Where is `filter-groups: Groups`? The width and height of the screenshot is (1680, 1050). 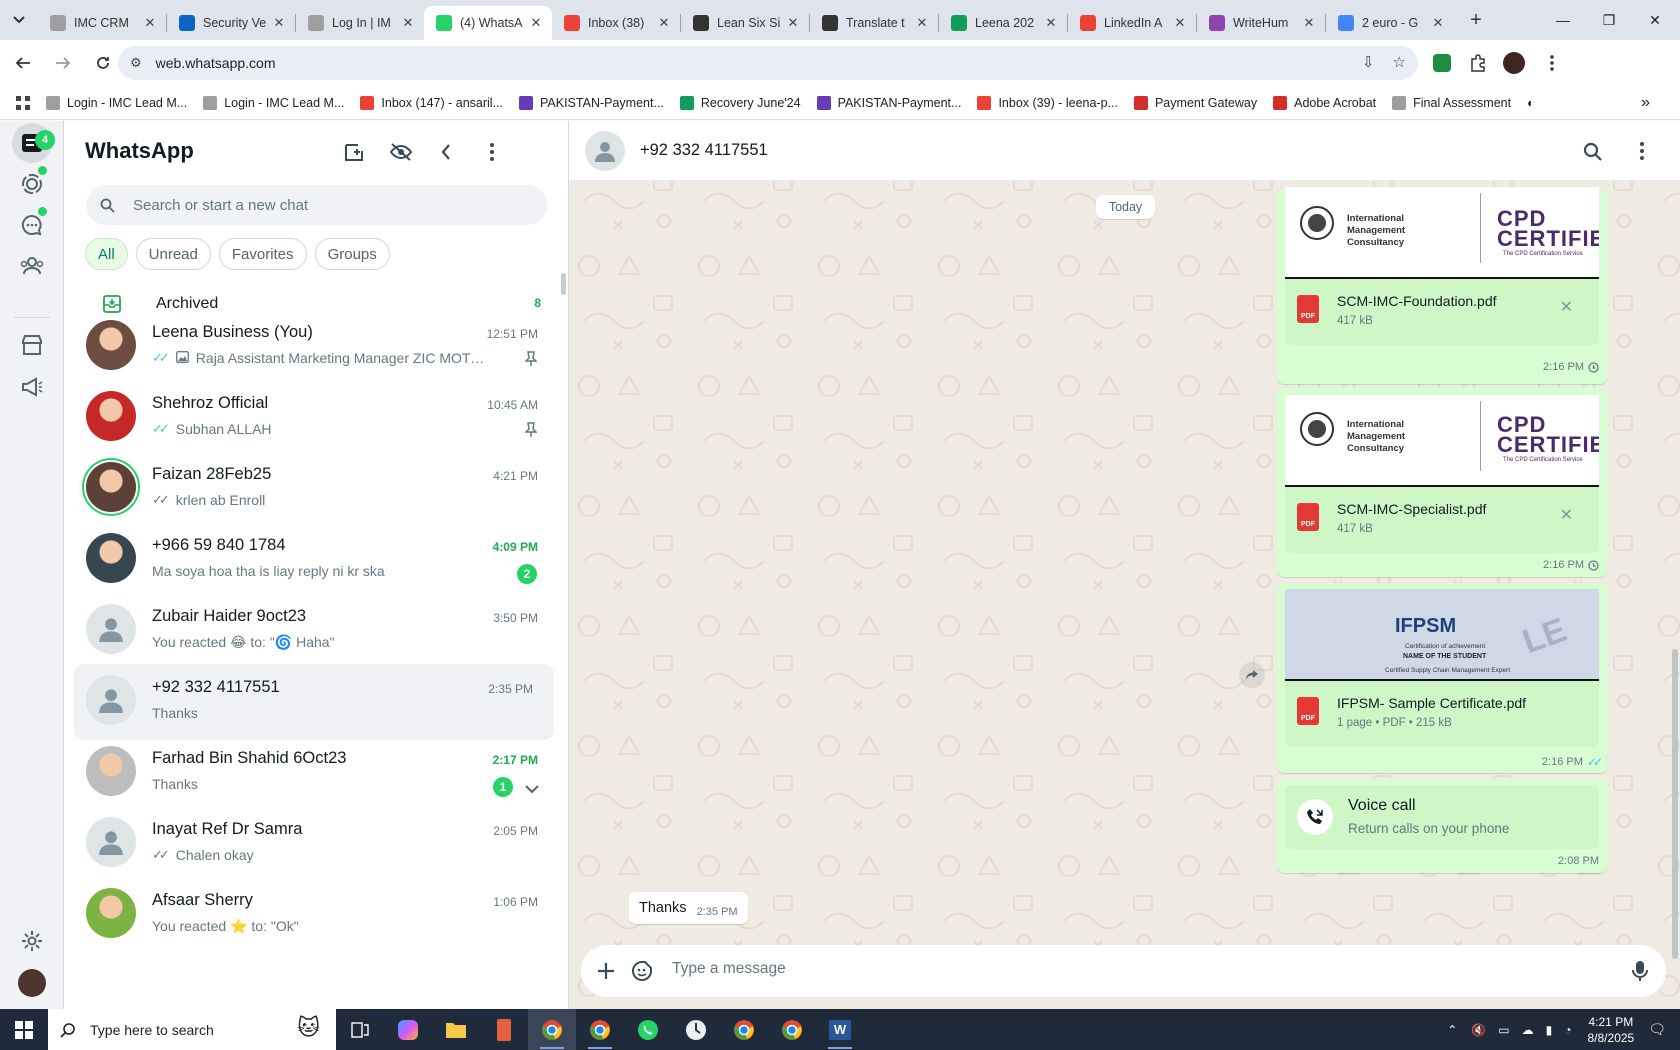
filter-groups: Groups is located at coordinates (352, 254).